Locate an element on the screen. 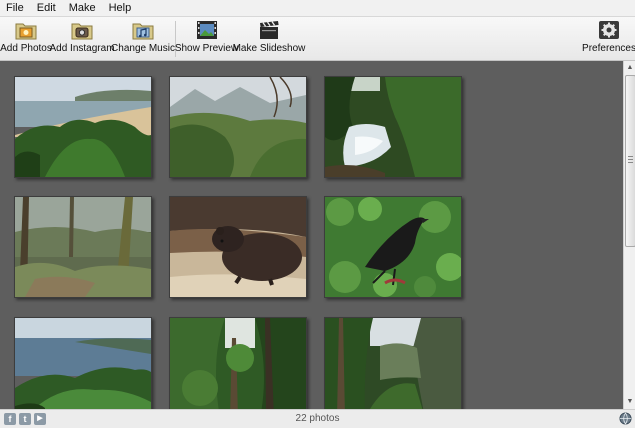 This screenshot has width=635, height=428. photo-green-valley is located at coordinates (238, 127).